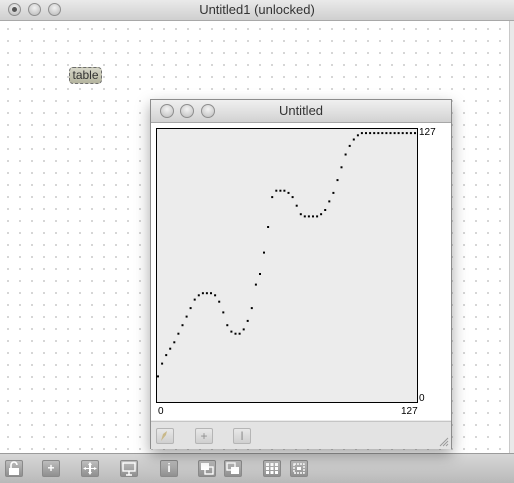  I want to click on text-cursor-icon: I, so click(242, 436).